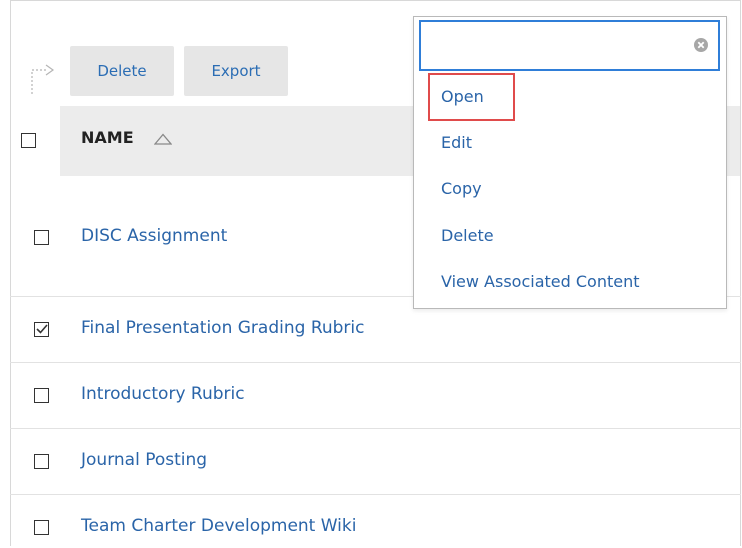 The image size is (742, 548). I want to click on row-checkbox-final-presentation, so click(41, 329).